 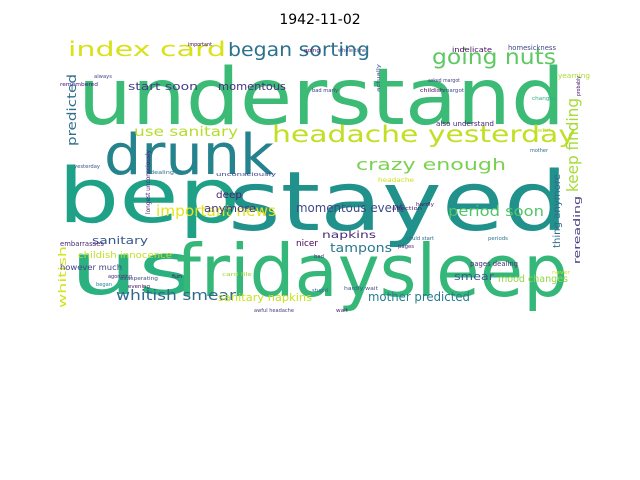 What do you see at coordinates (125, 256) in the screenshot?
I see `cloud-word: childish innocence` at bounding box center [125, 256].